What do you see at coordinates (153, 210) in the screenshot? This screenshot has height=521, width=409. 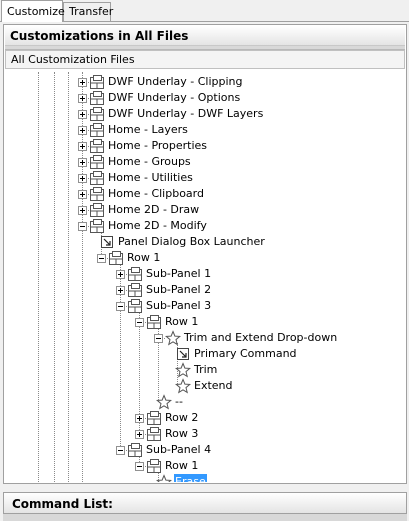 I see `tree-item-label: Home 2D - Draw` at bounding box center [153, 210].